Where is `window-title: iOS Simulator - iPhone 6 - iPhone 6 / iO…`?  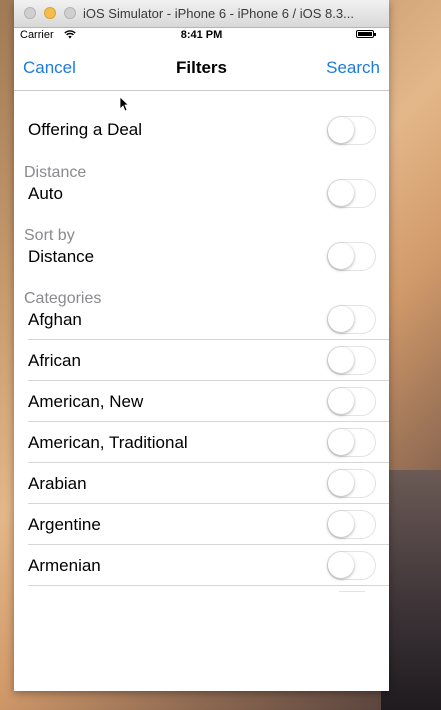
window-title: iOS Simulator - iPhone 6 - iPhone 6 / iO… is located at coordinates (218, 13).